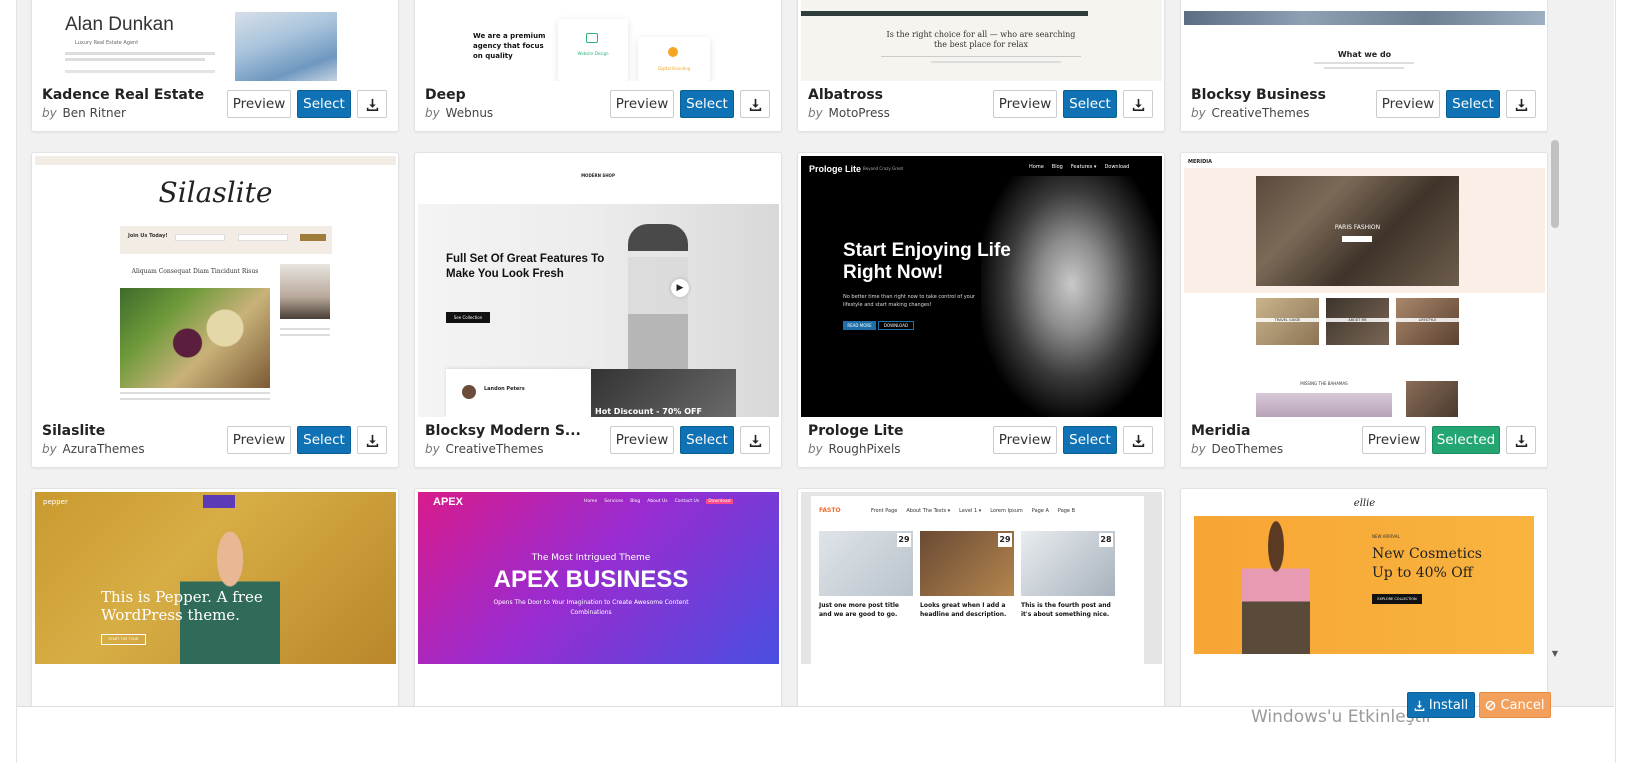  I want to click on thumb-brand: ellie, so click(1364, 503).